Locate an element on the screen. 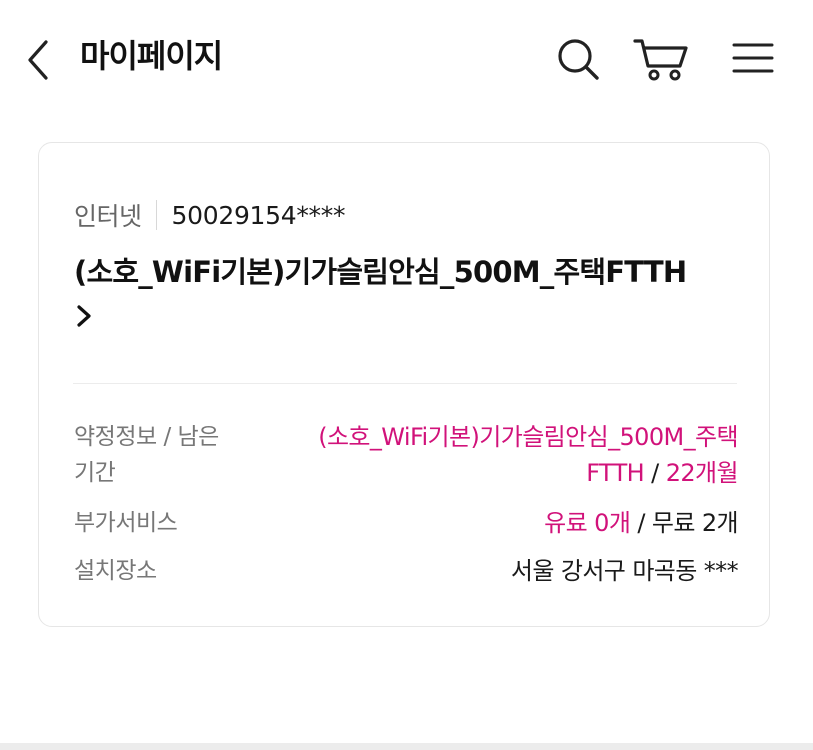 This screenshot has height=750, width=813. bottom-divider-bar is located at coordinates (406, 746).